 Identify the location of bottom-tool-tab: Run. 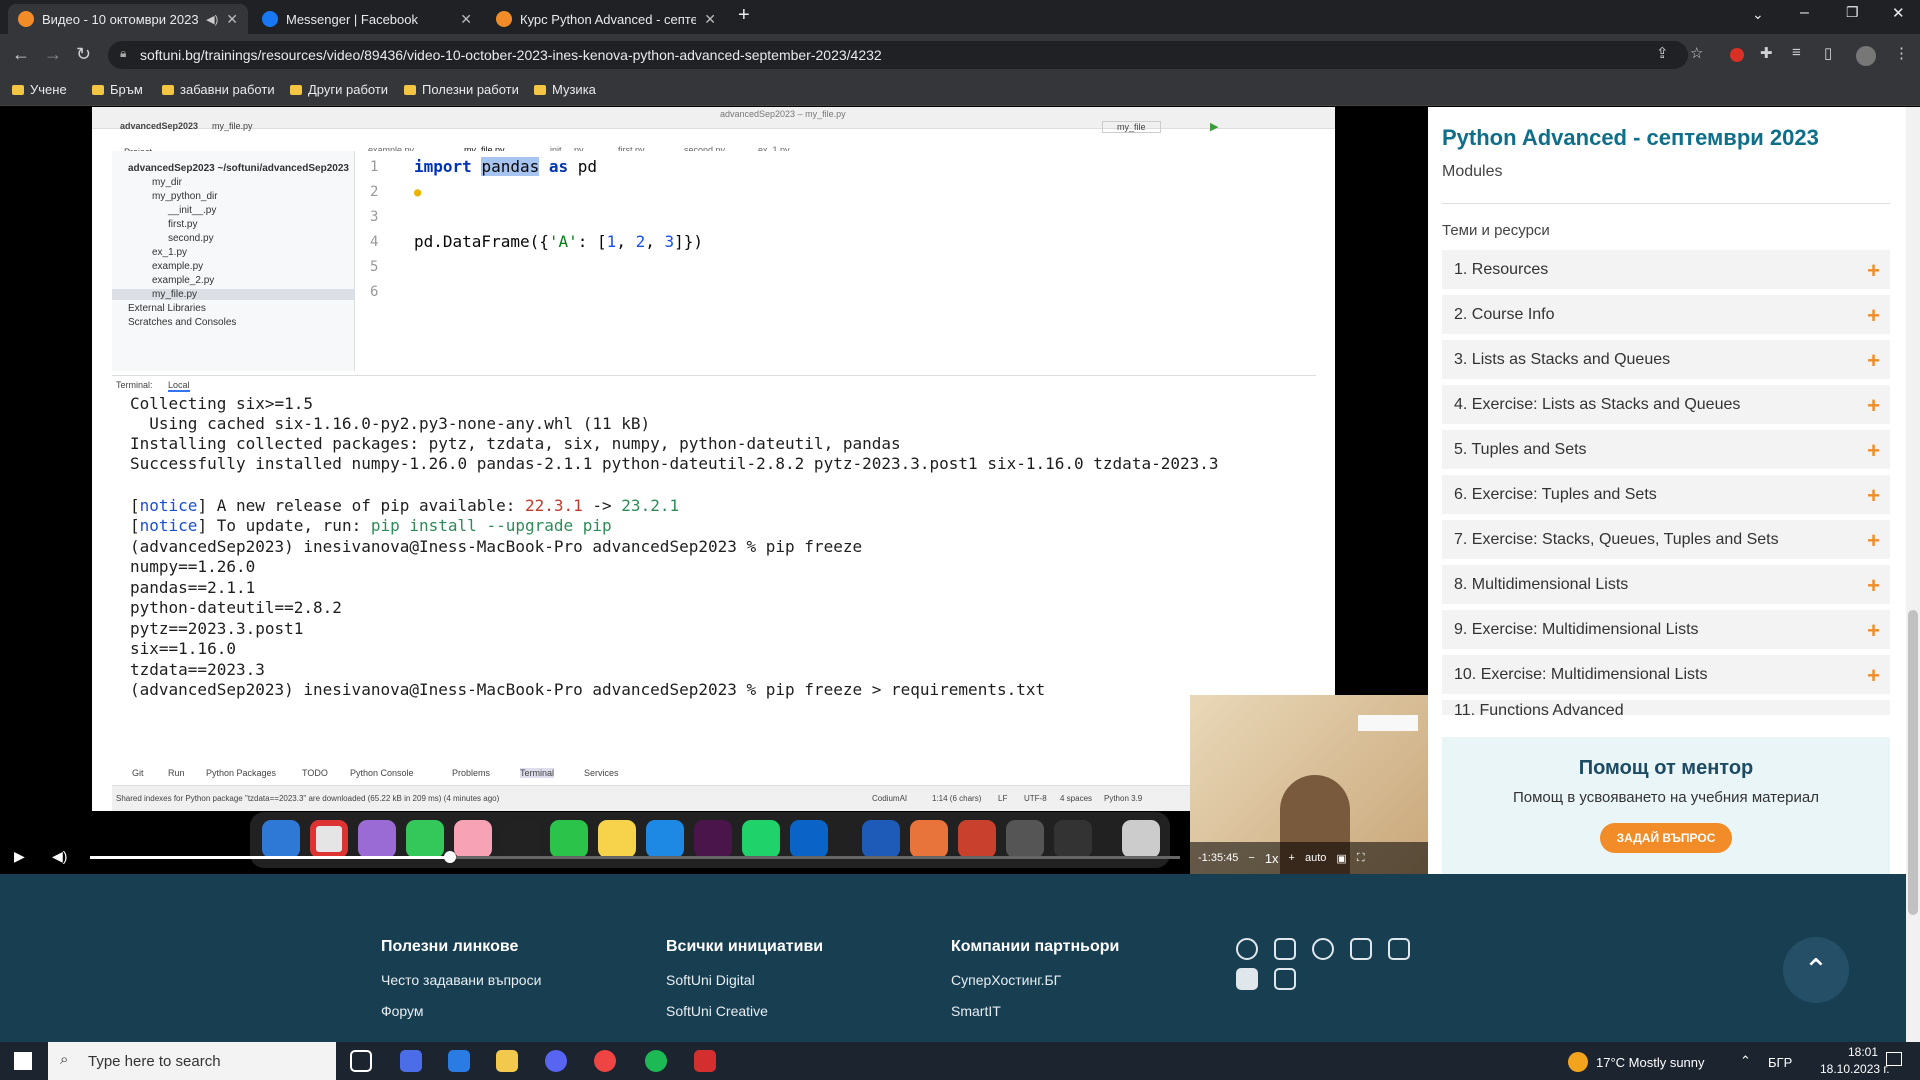
(176, 773).